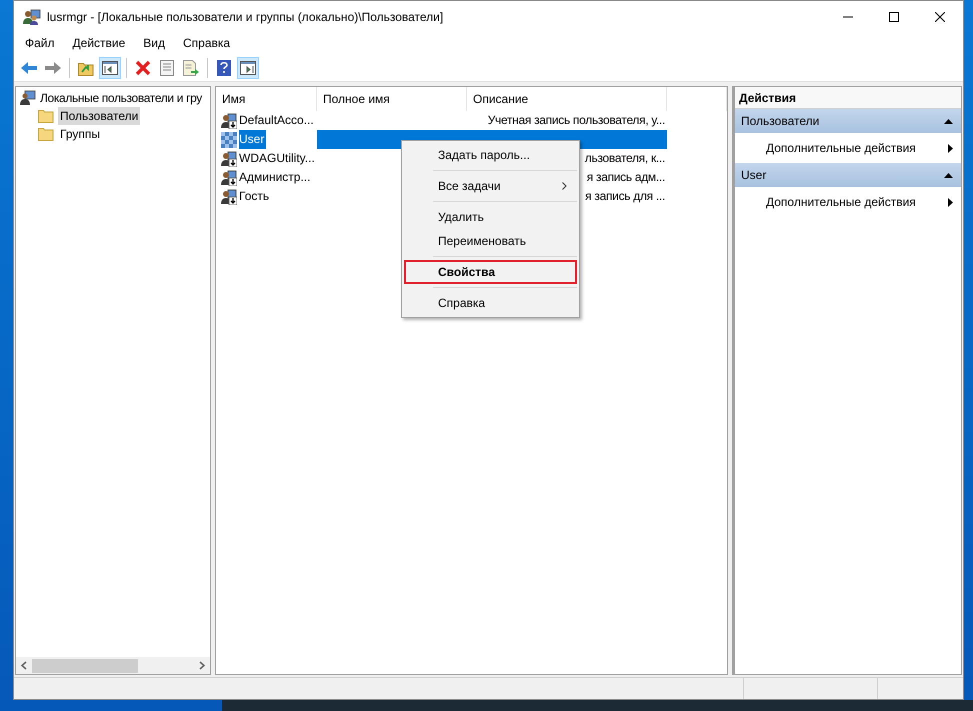 The width and height of the screenshot is (973, 711). Describe the element at coordinates (224, 68) in the screenshot. I see `help-icon` at that location.